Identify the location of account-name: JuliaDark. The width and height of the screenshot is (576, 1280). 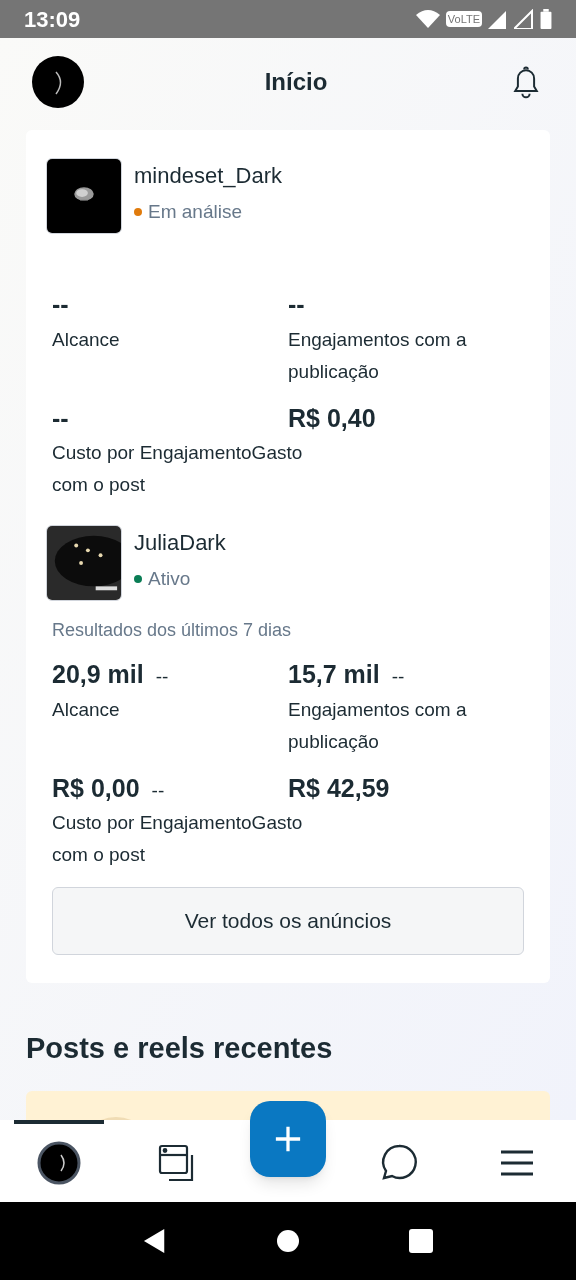
(180, 543).